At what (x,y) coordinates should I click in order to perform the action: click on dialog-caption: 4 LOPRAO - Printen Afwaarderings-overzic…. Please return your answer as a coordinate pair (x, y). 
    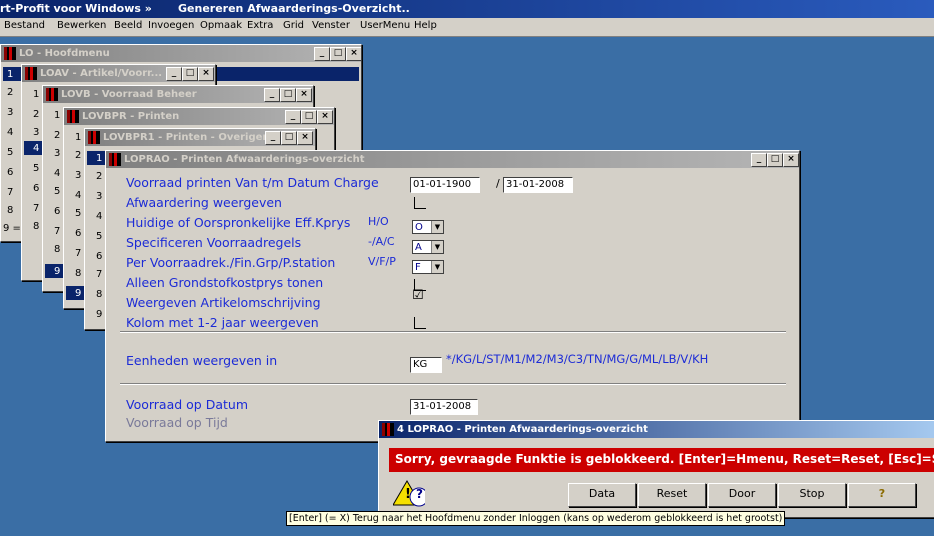
    Looking at the image, I should click on (656, 429).